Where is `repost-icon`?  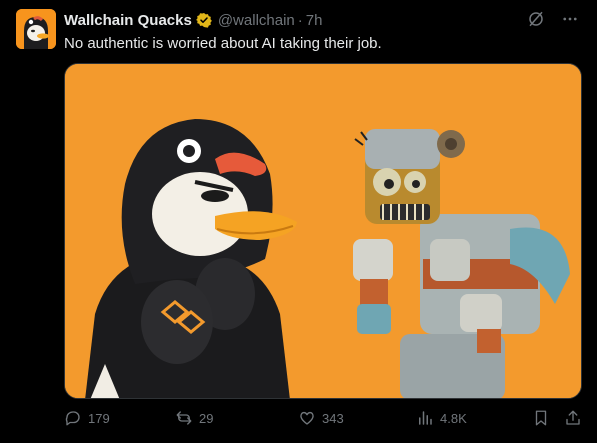 repost-icon is located at coordinates (184, 418).